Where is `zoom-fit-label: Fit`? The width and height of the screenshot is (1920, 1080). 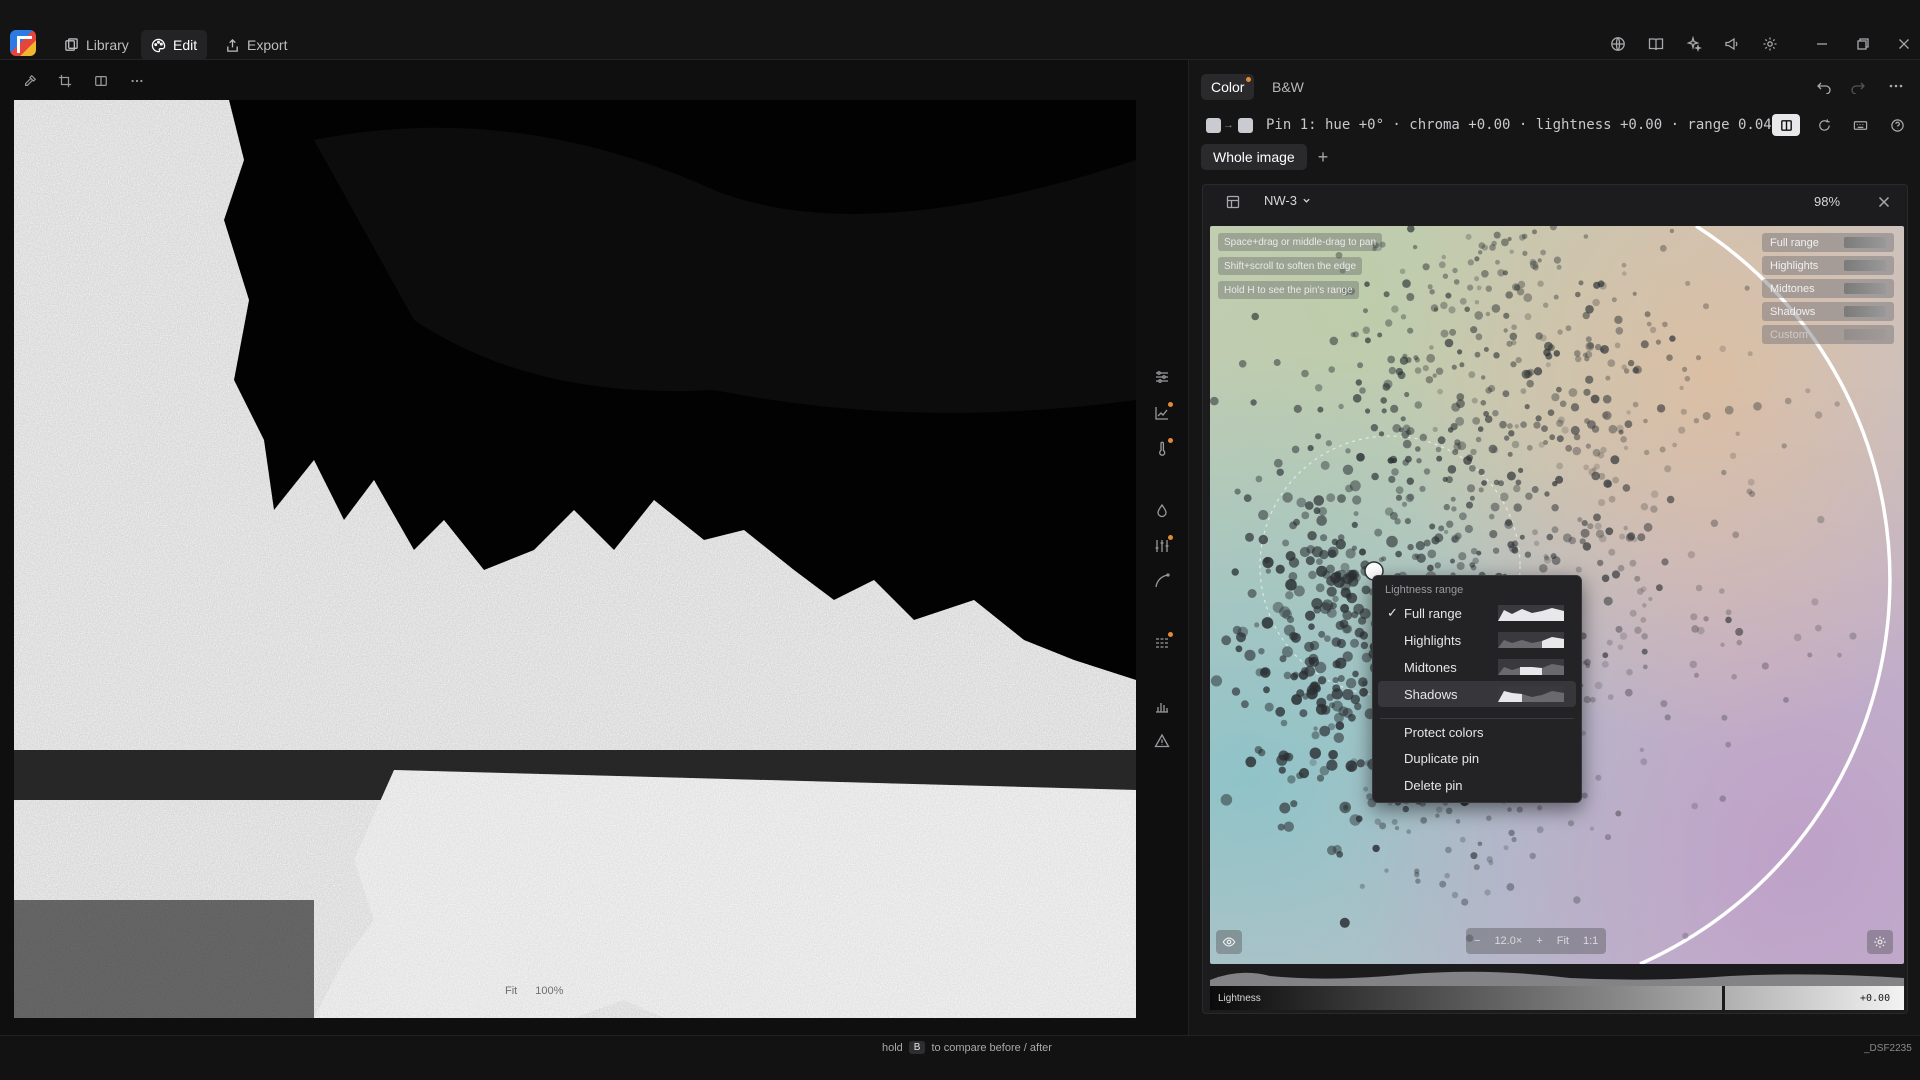
zoom-fit-label: Fit is located at coordinates (511, 991).